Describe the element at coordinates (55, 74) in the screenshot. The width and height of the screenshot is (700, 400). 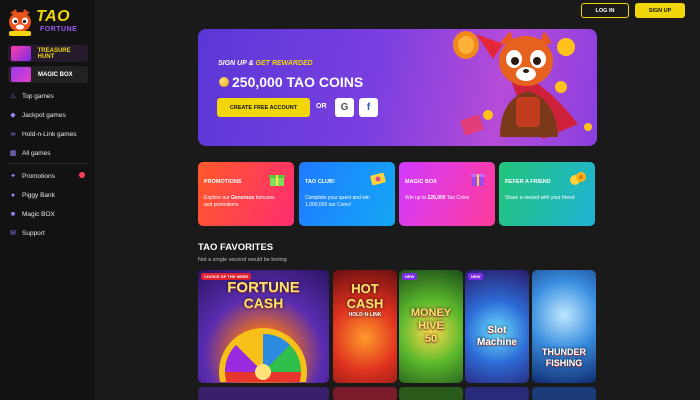
I see `magic-box-label: MAGIC BOX` at that location.